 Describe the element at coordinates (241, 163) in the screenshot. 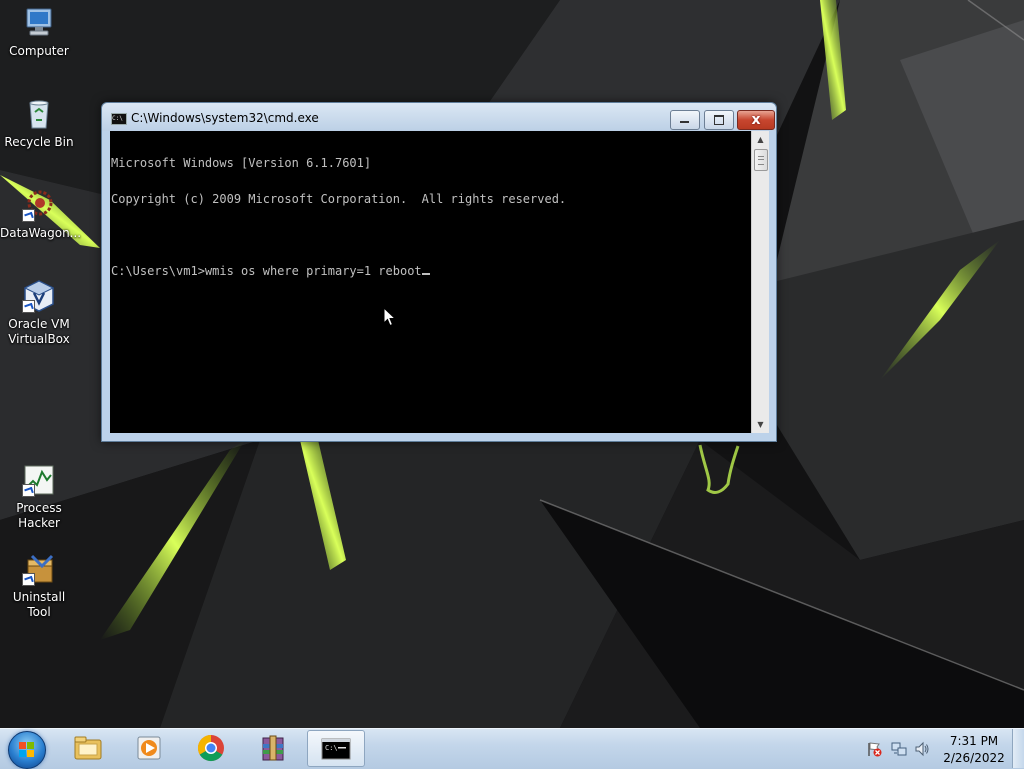

I see `console-line: Microsoft Windows [Version 6.1.7601]` at that location.